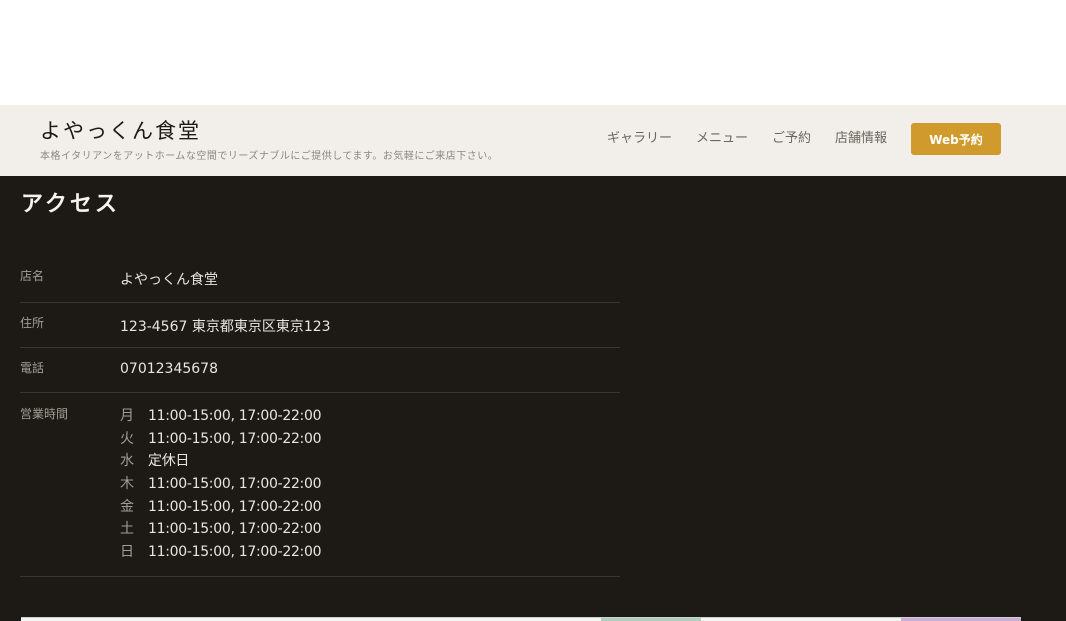 The height and width of the screenshot is (621, 1066). What do you see at coordinates (169, 370) in the screenshot?
I see `phone-value: 07012345678` at bounding box center [169, 370].